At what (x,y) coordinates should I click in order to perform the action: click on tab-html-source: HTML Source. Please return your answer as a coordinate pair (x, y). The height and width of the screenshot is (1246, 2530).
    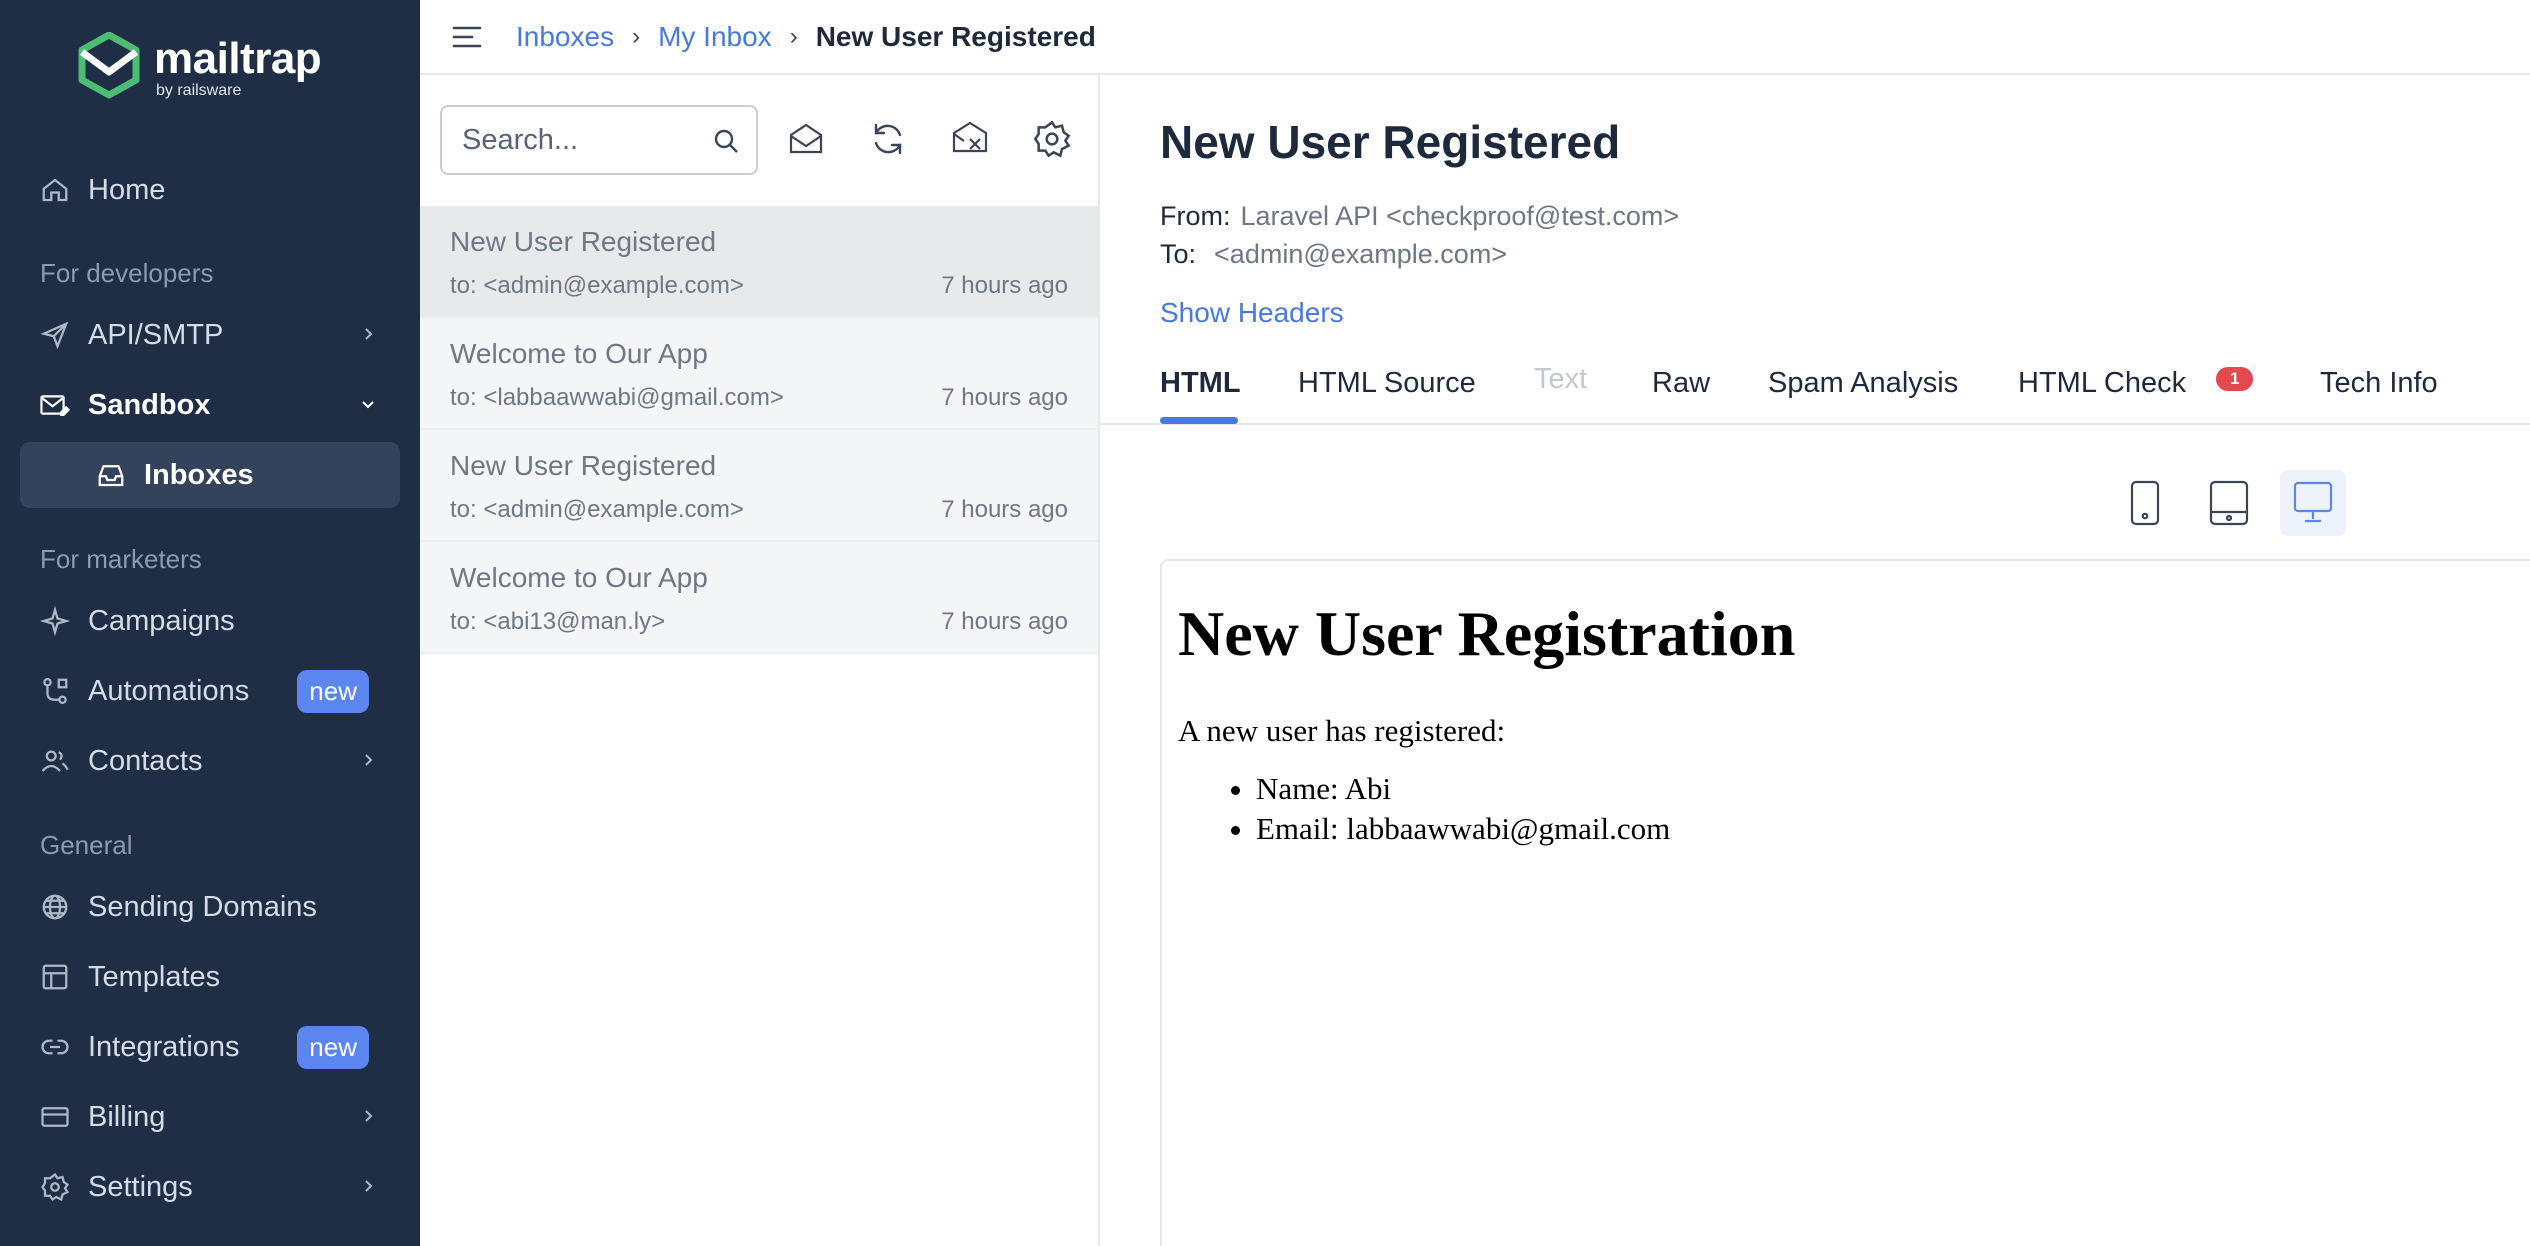
    Looking at the image, I should click on (1387, 383).